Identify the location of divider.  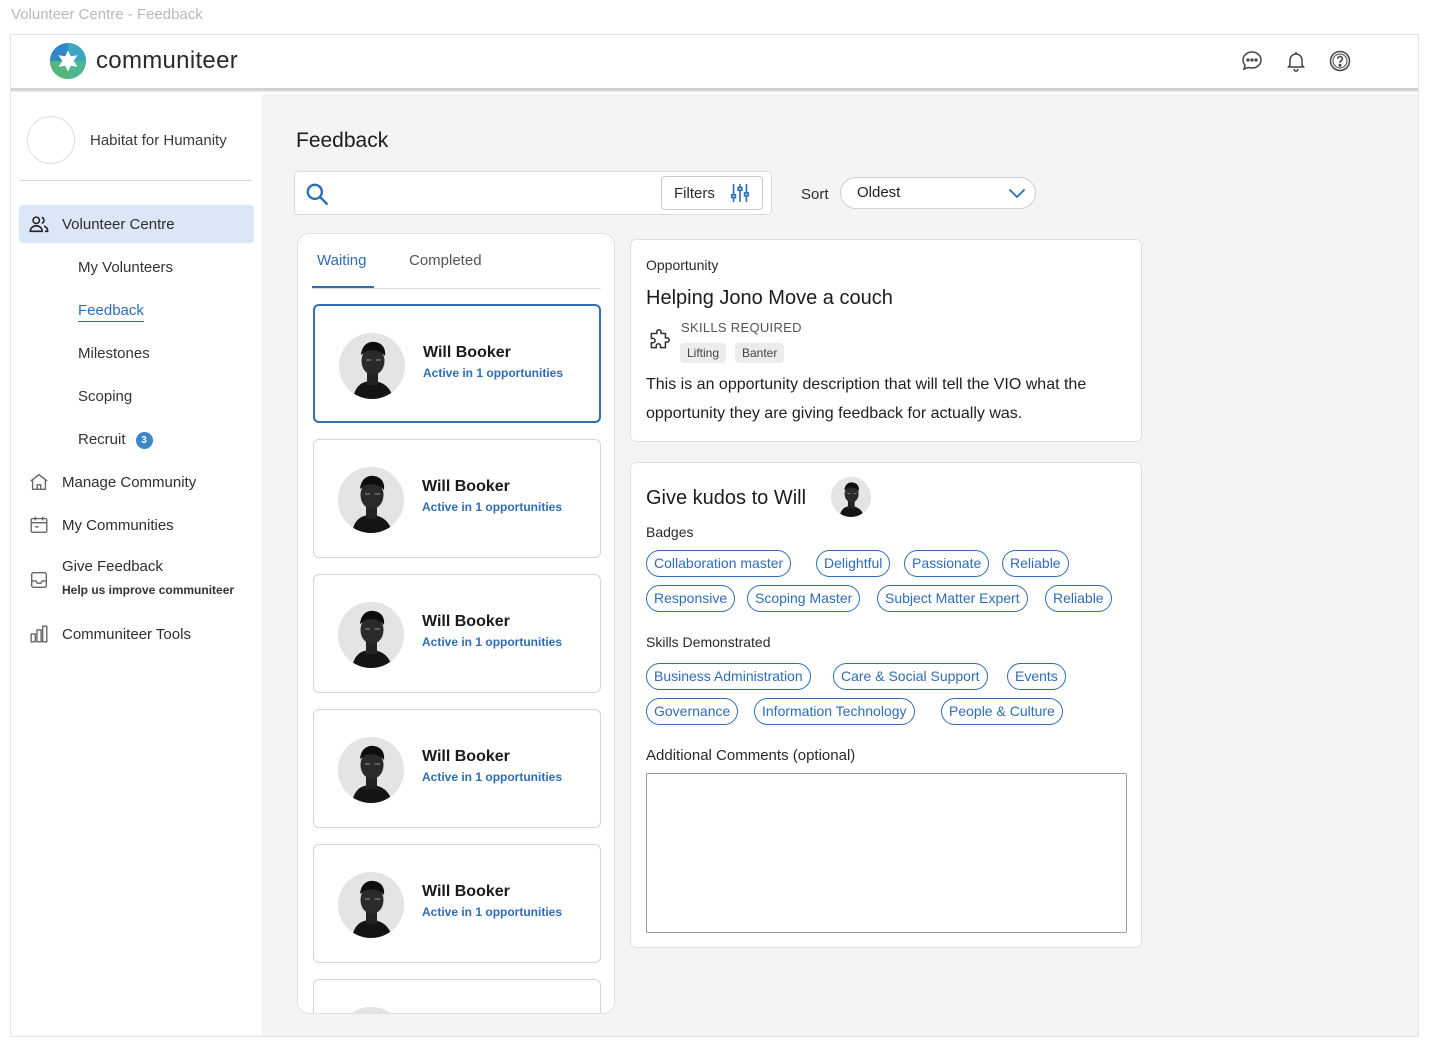
(135, 180).